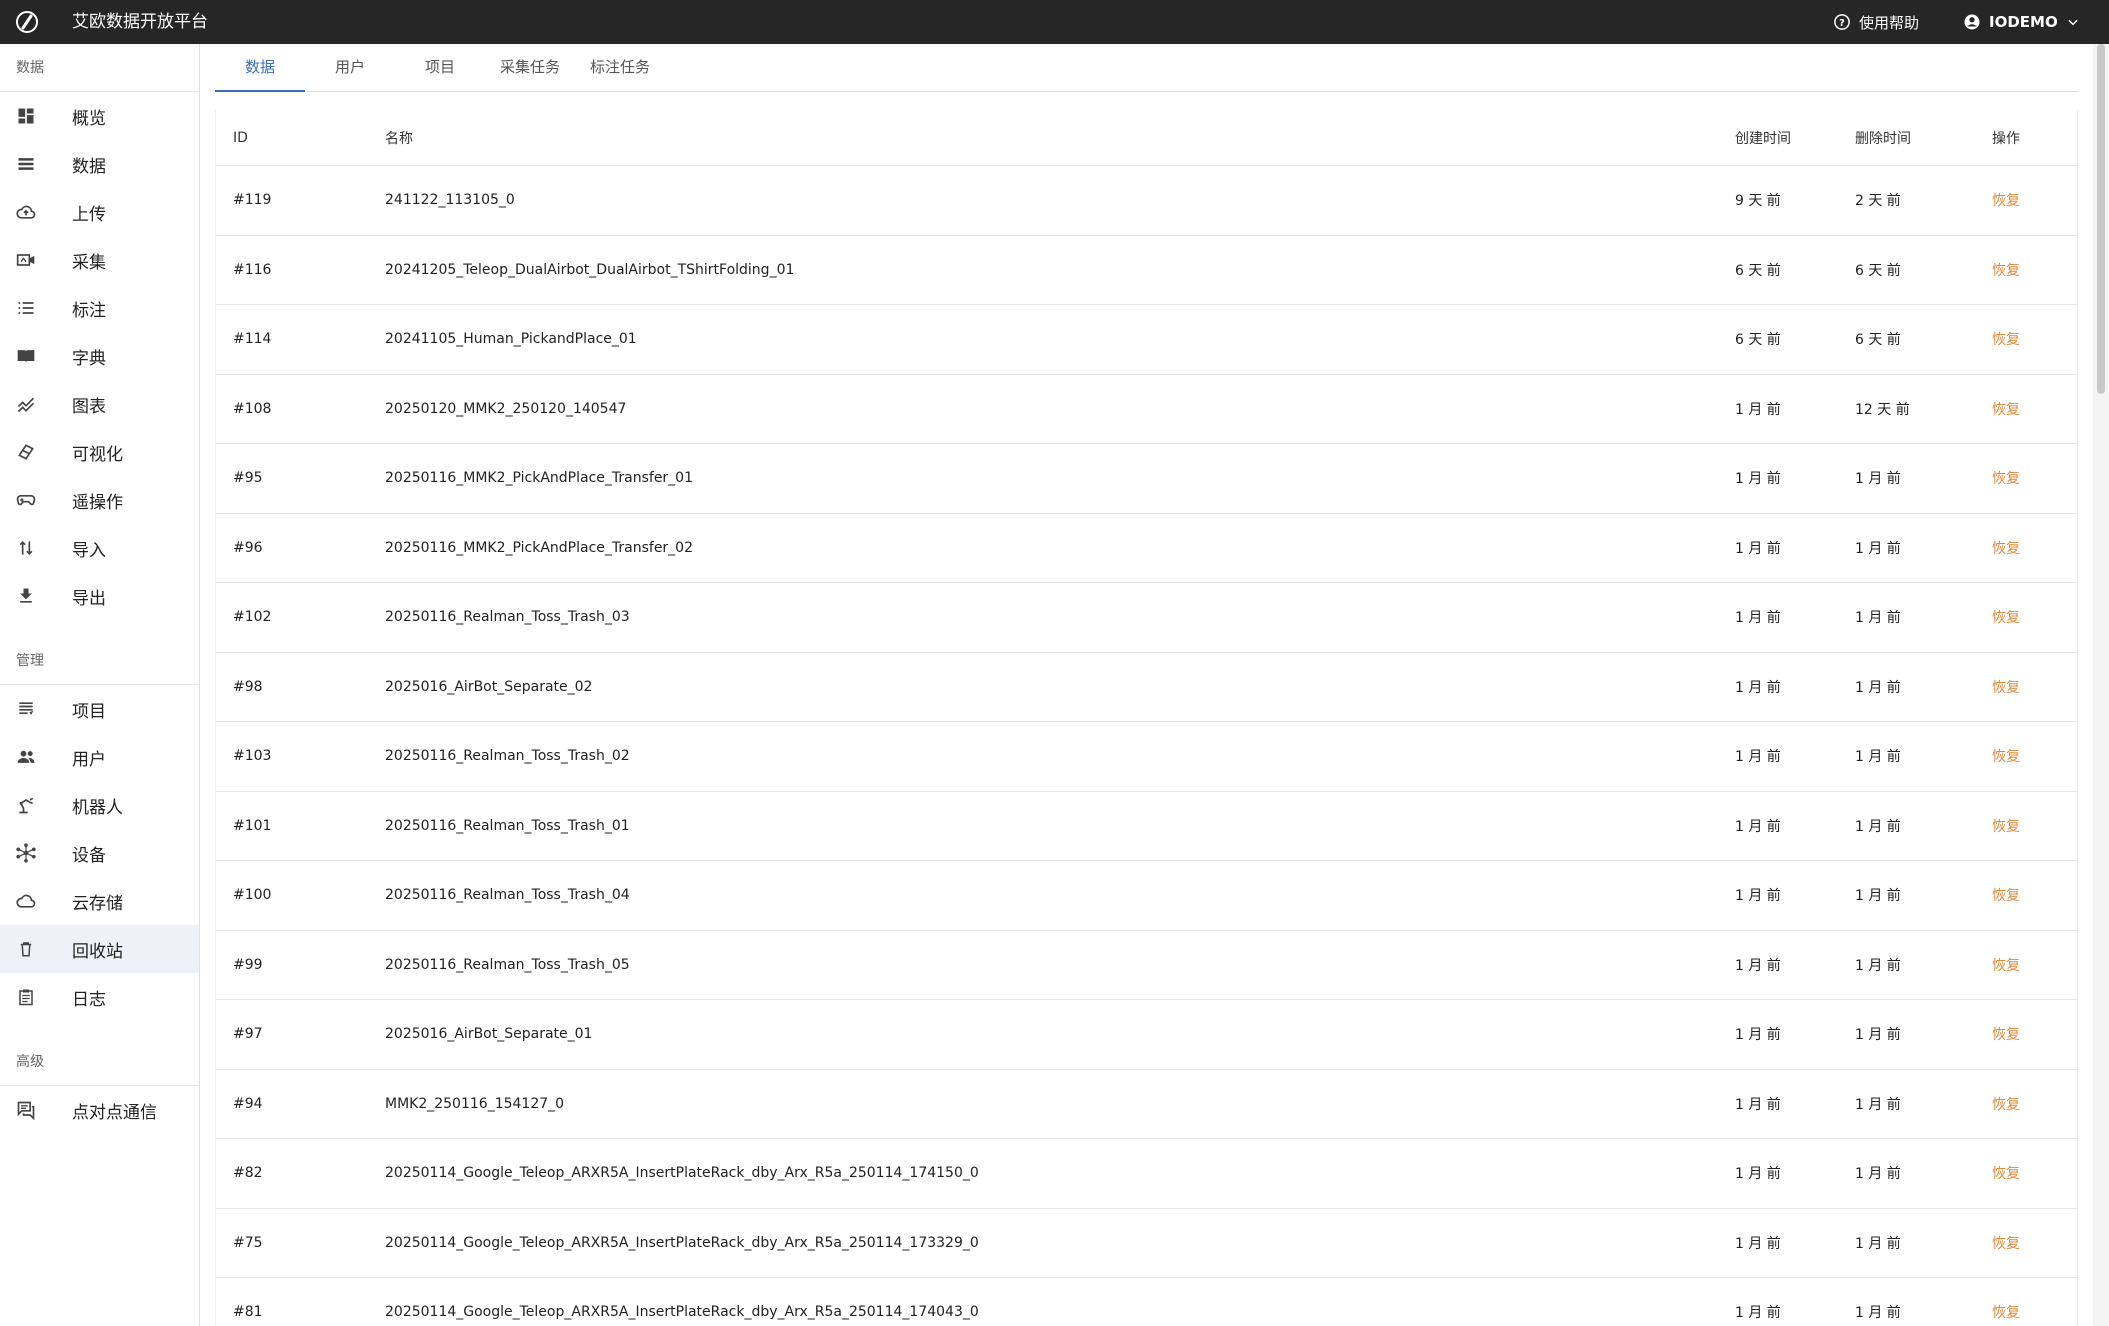 This screenshot has width=2109, height=1326. Describe the element at coordinates (114, 1112) in the screenshot. I see `sidebar-item-label: 点对点通信` at that location.